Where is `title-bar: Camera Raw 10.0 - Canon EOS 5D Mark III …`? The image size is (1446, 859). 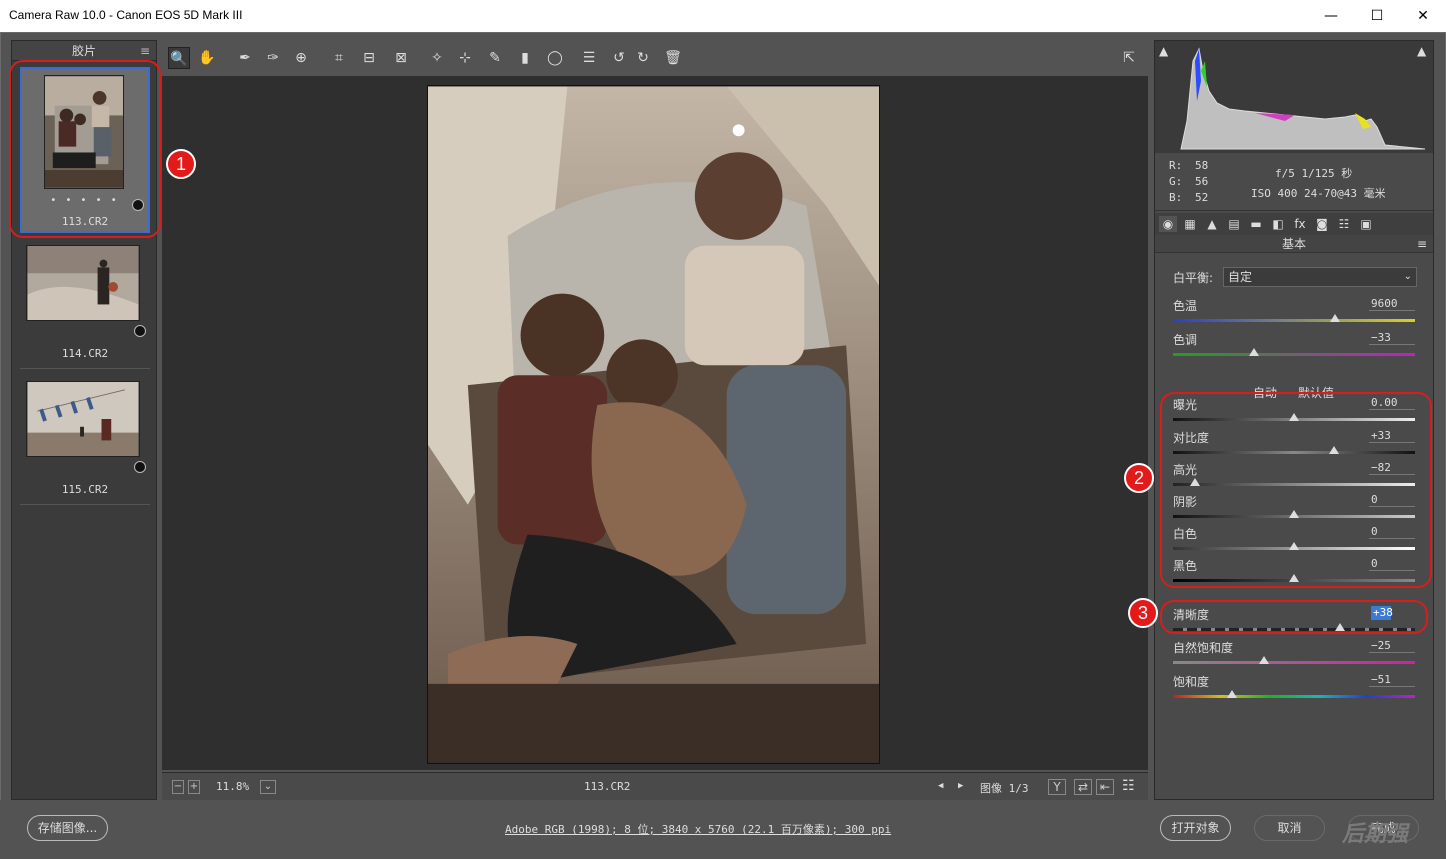
title-bar: Camera Raw 10.0 - Canon EOS 5D Mark III … is located at coordinates (723, 16).